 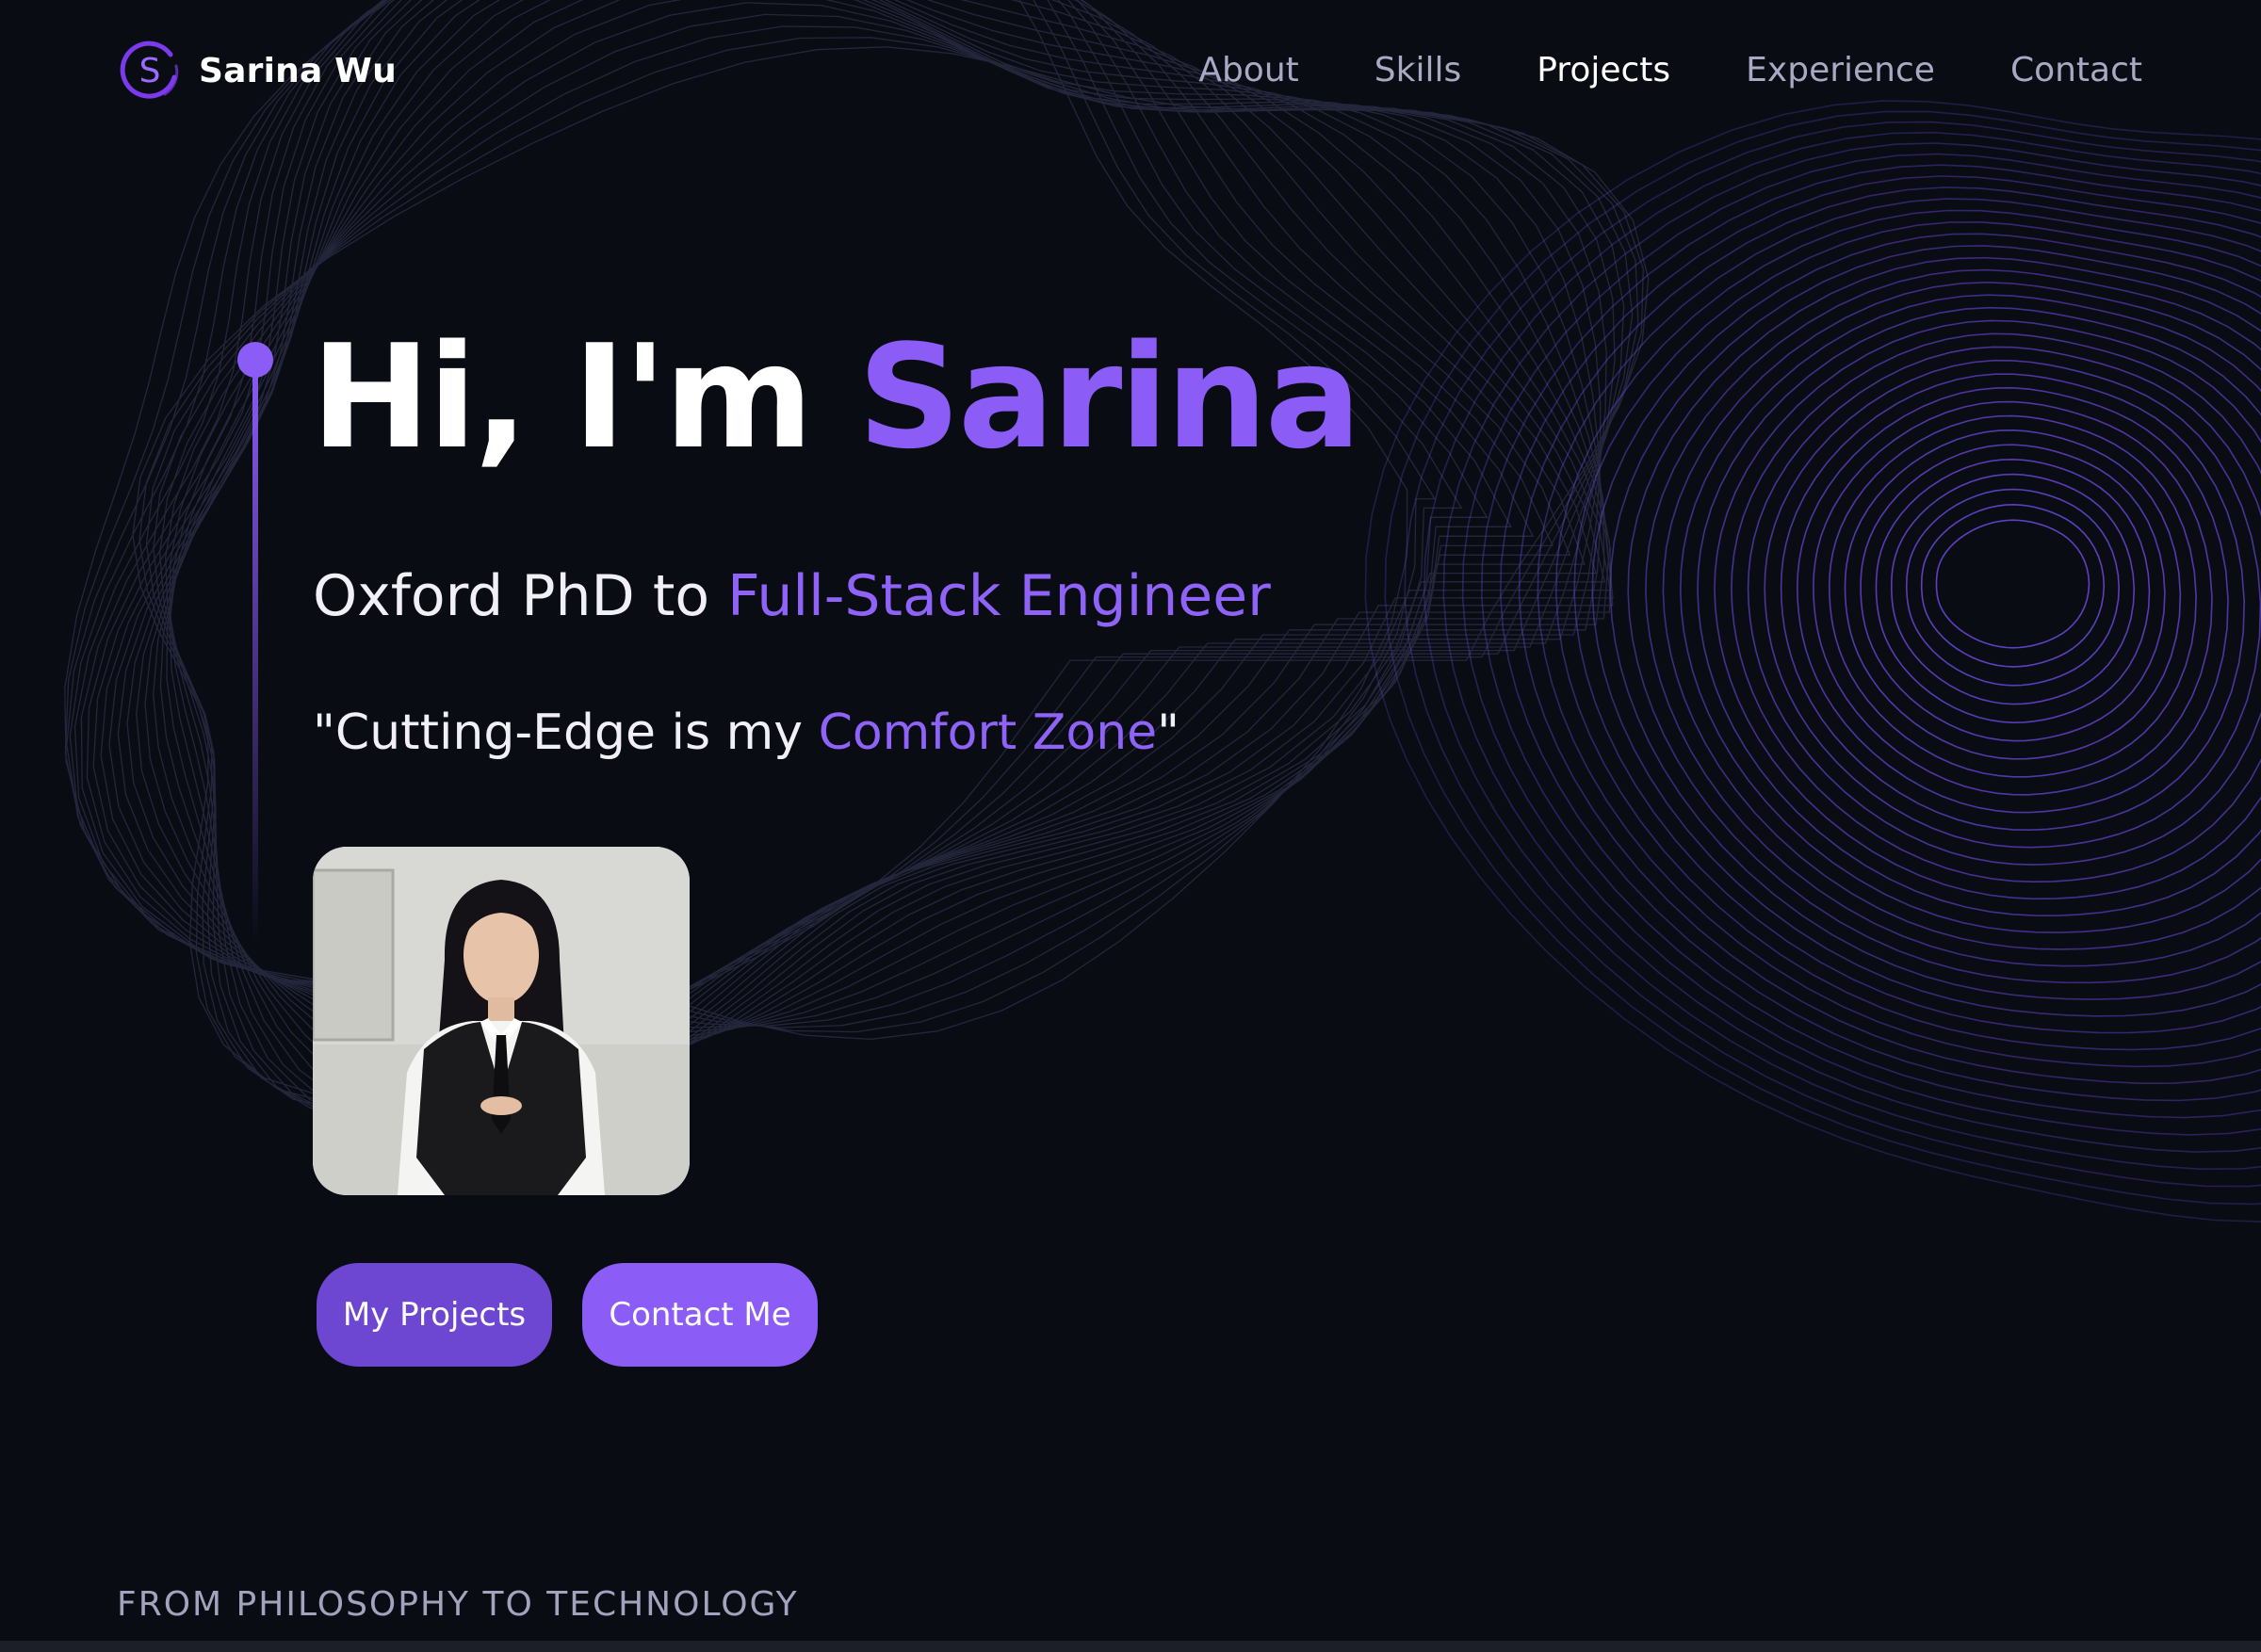 What do you see at coordinates (1109, 397) in the screenshot?
I see `hero-name: Sarina` at bounding box center [1109, 397].